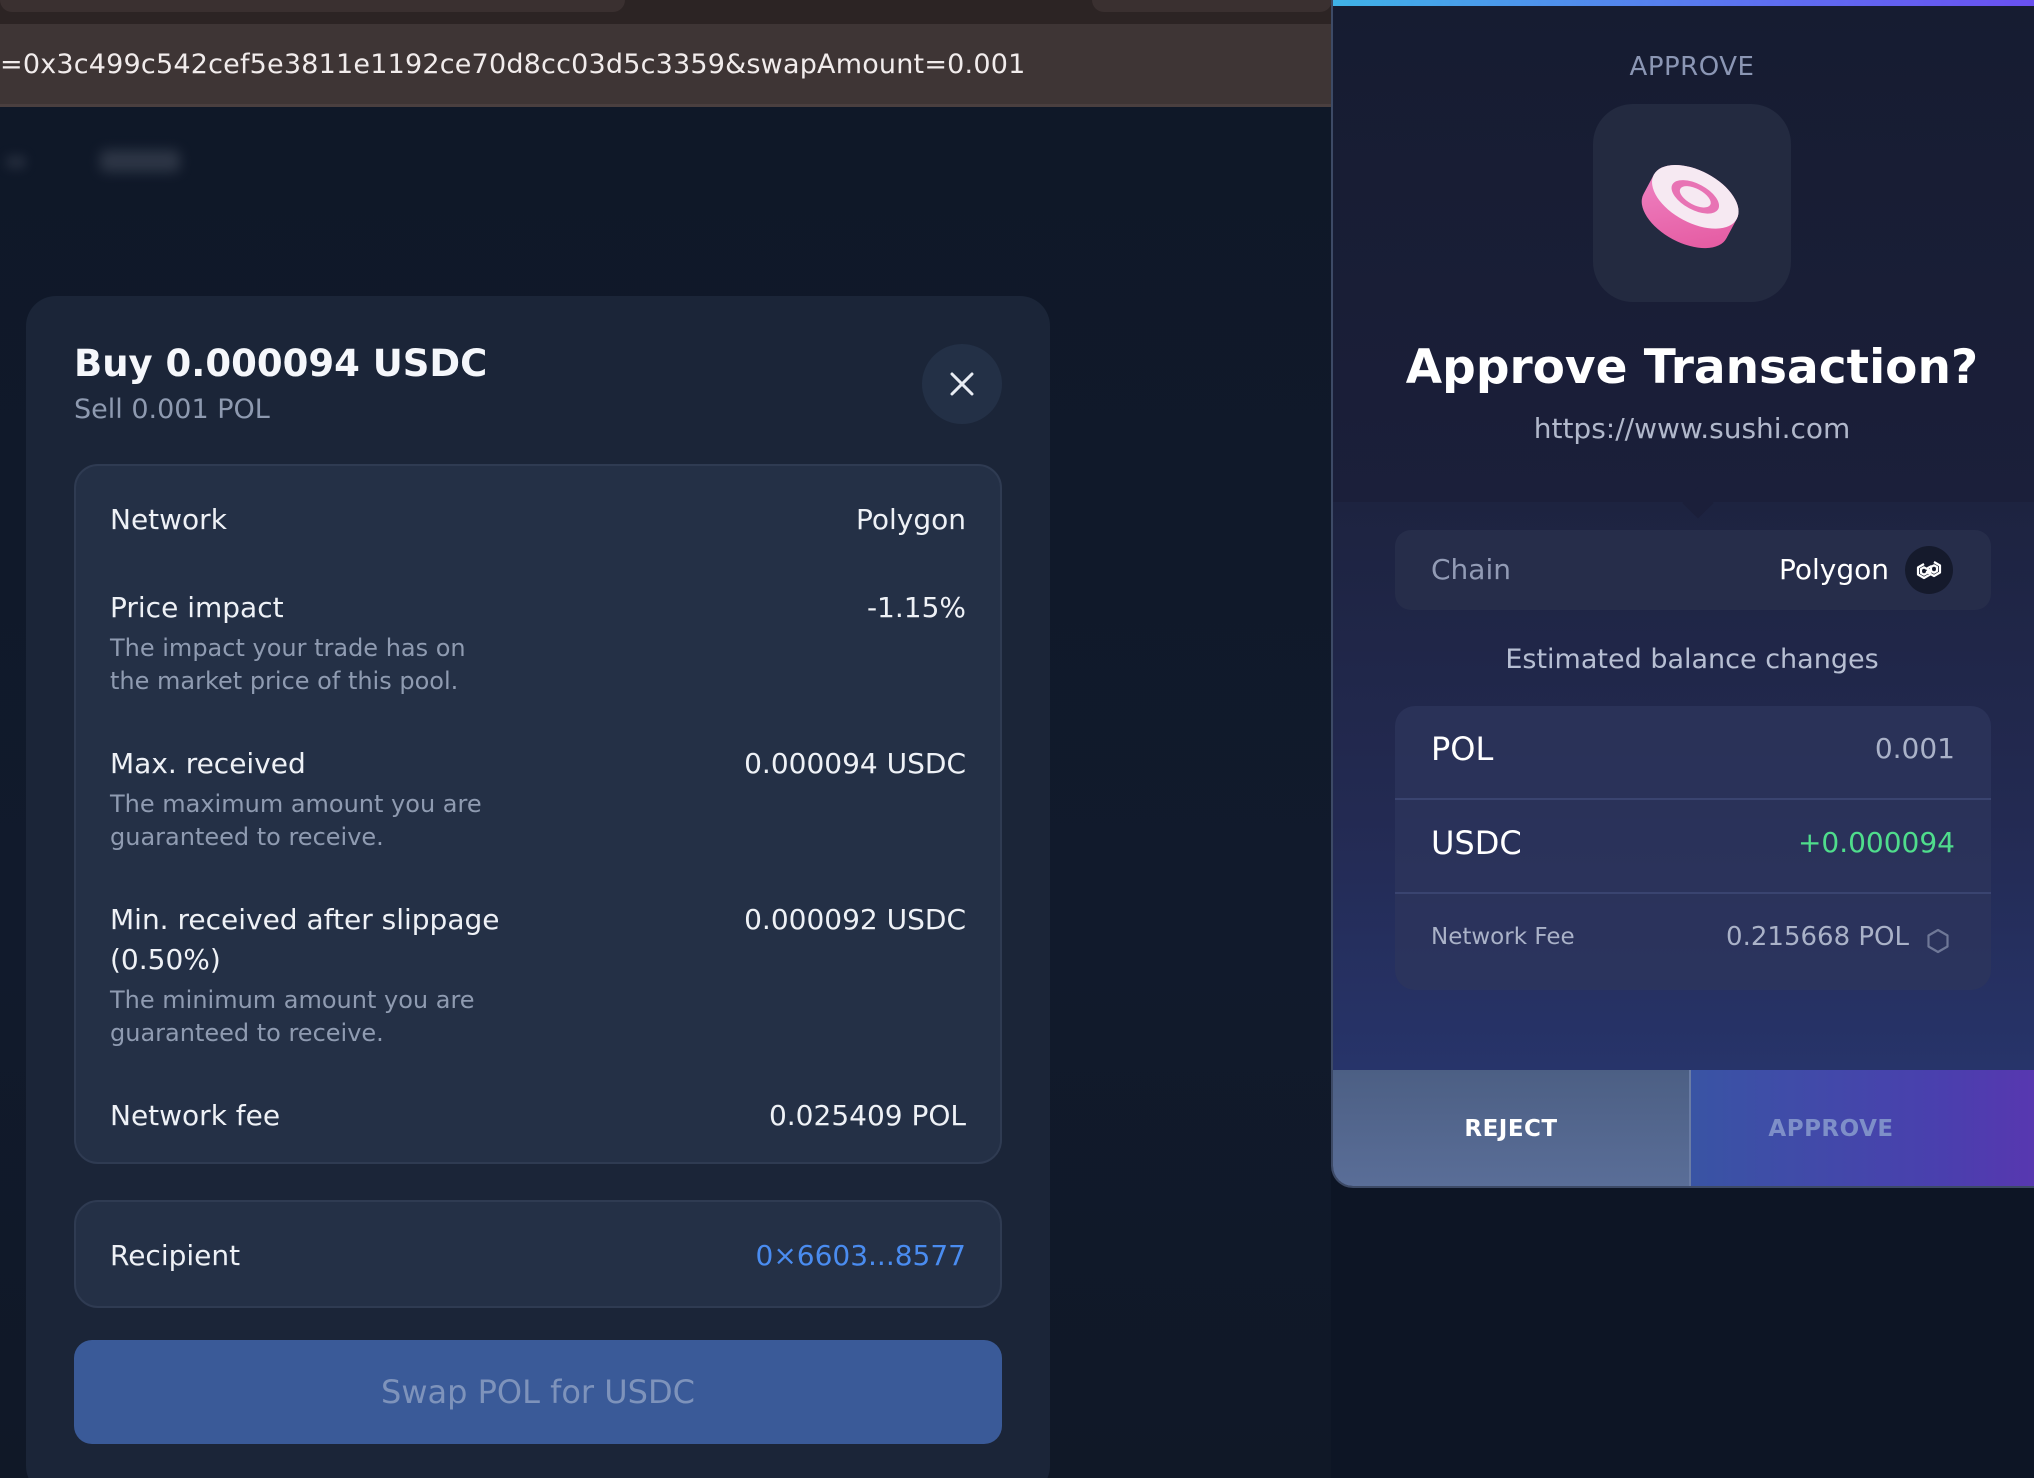 The image size is (2034, 1478). I want to click on detail-label: Network, so click(168, 519).